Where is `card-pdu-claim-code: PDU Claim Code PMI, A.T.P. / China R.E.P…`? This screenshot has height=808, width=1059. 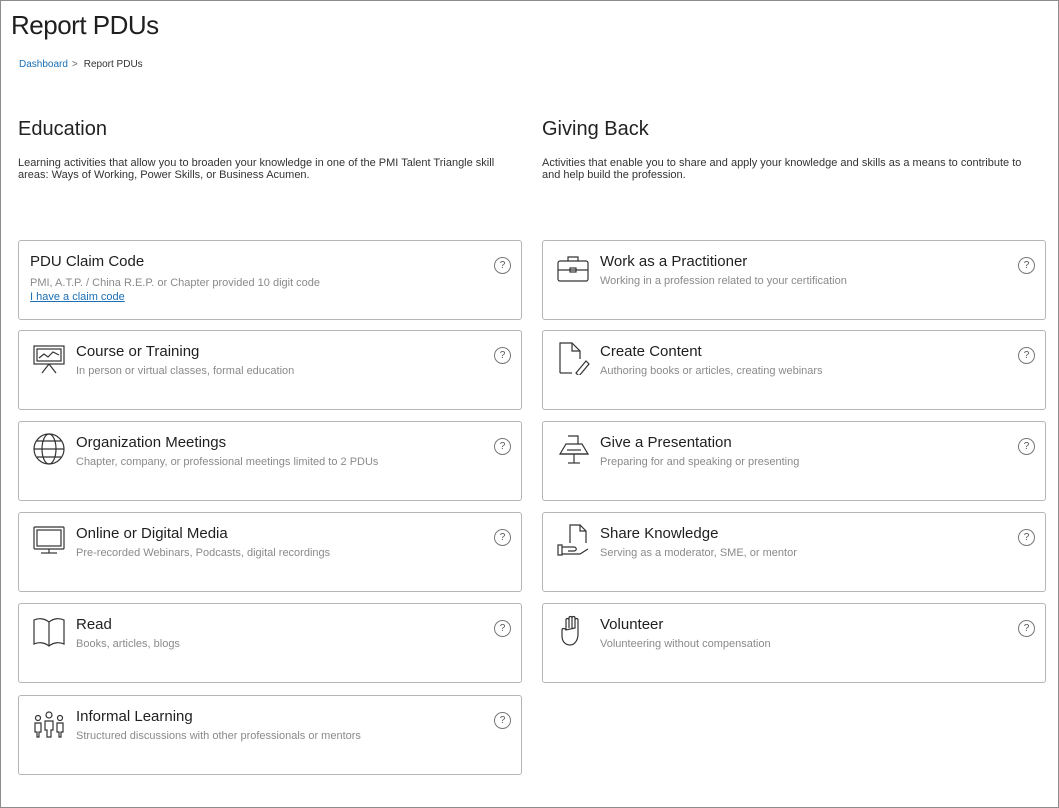 card-pdu-claim-code: PDU Claim Code PMI, A.T.P. / China R.E.P… is located at coordinates (270, 280).